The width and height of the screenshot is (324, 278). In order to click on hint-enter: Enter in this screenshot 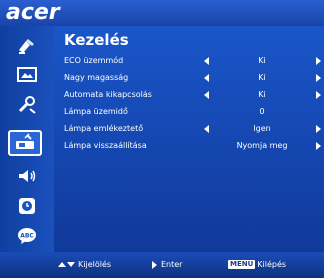, I will do `click(167, 264)`.